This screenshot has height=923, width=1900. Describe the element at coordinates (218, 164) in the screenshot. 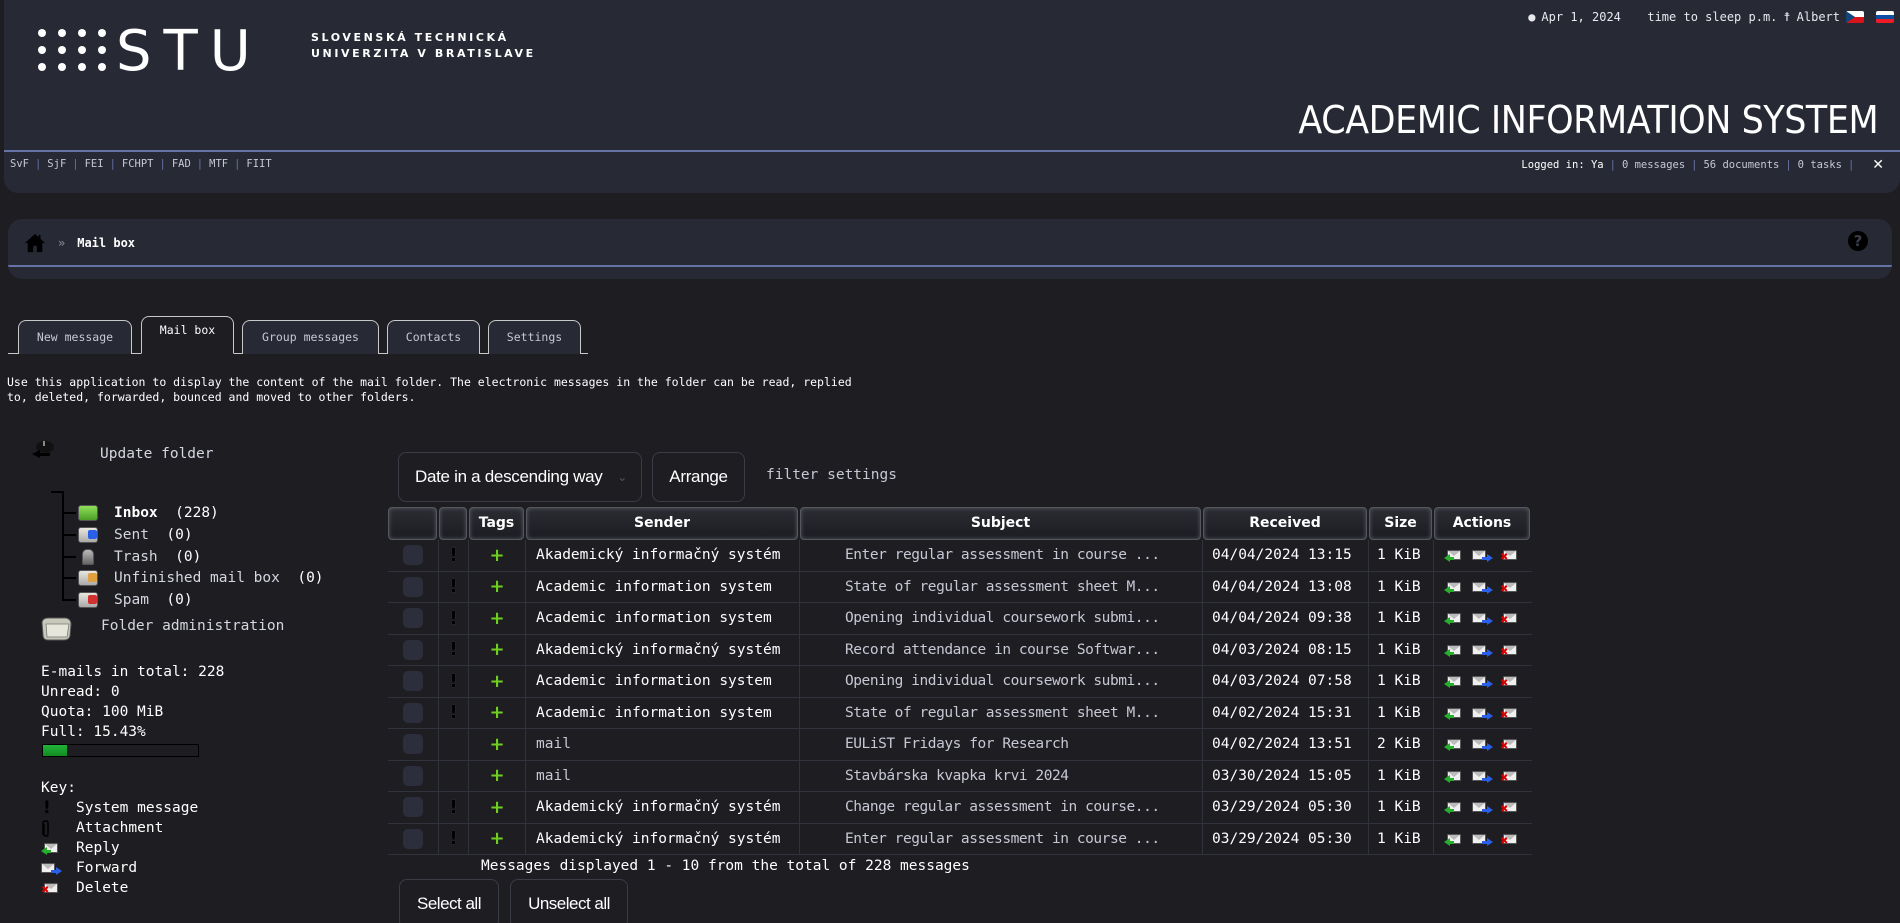

I see `faculty-link: MTF` at that location.